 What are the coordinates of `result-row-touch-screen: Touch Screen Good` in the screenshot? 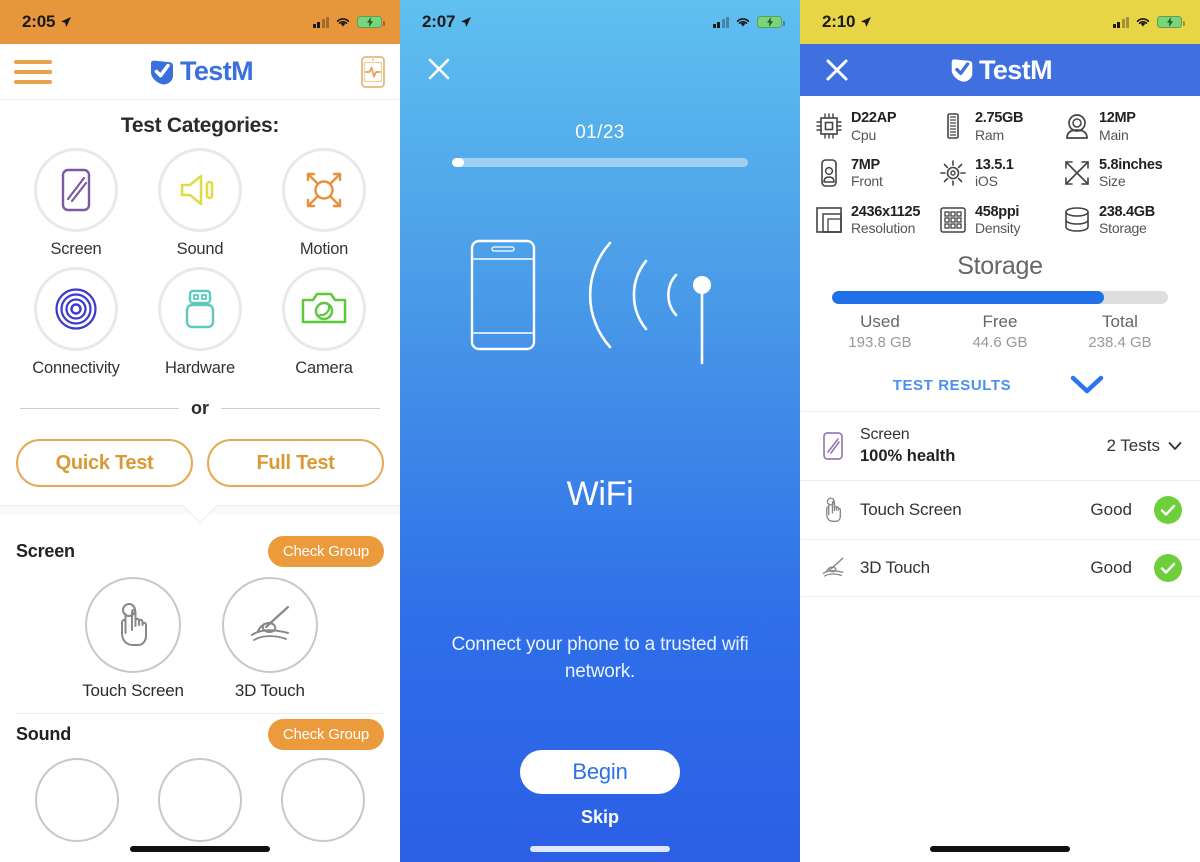 It's located at (1000, 509).